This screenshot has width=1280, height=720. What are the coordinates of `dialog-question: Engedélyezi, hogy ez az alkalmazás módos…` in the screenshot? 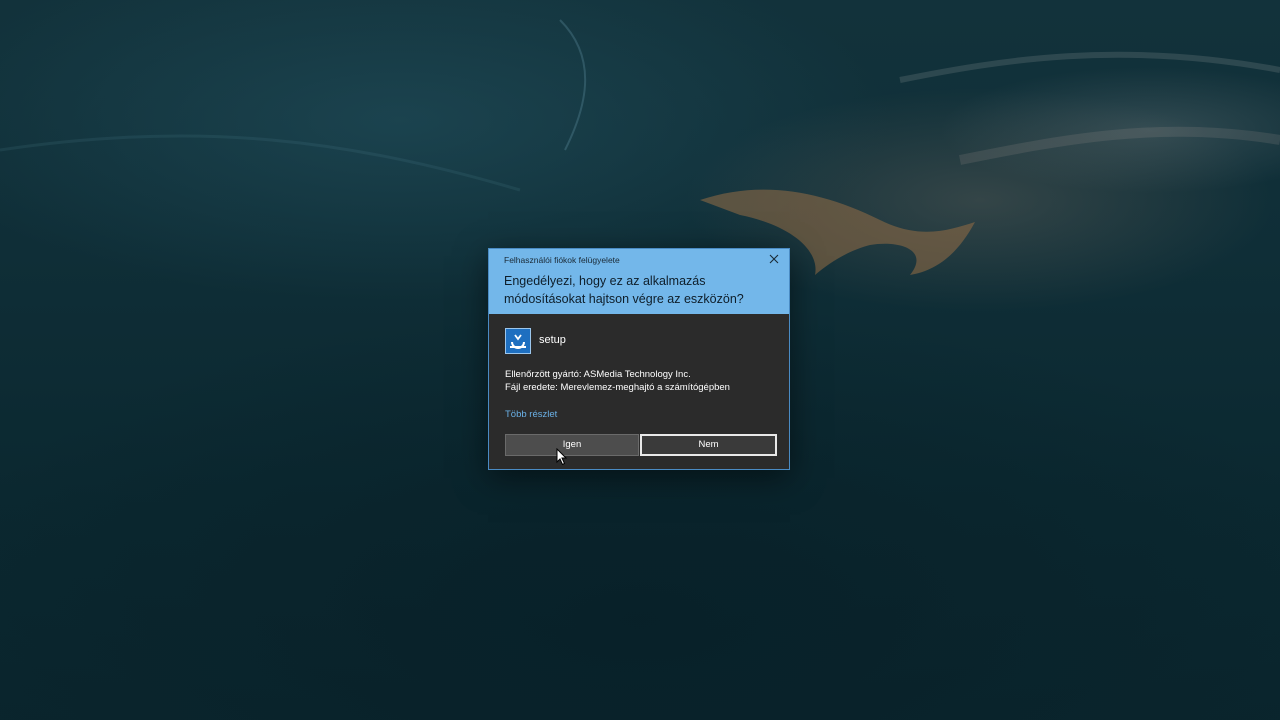 It's located at (624, 290).